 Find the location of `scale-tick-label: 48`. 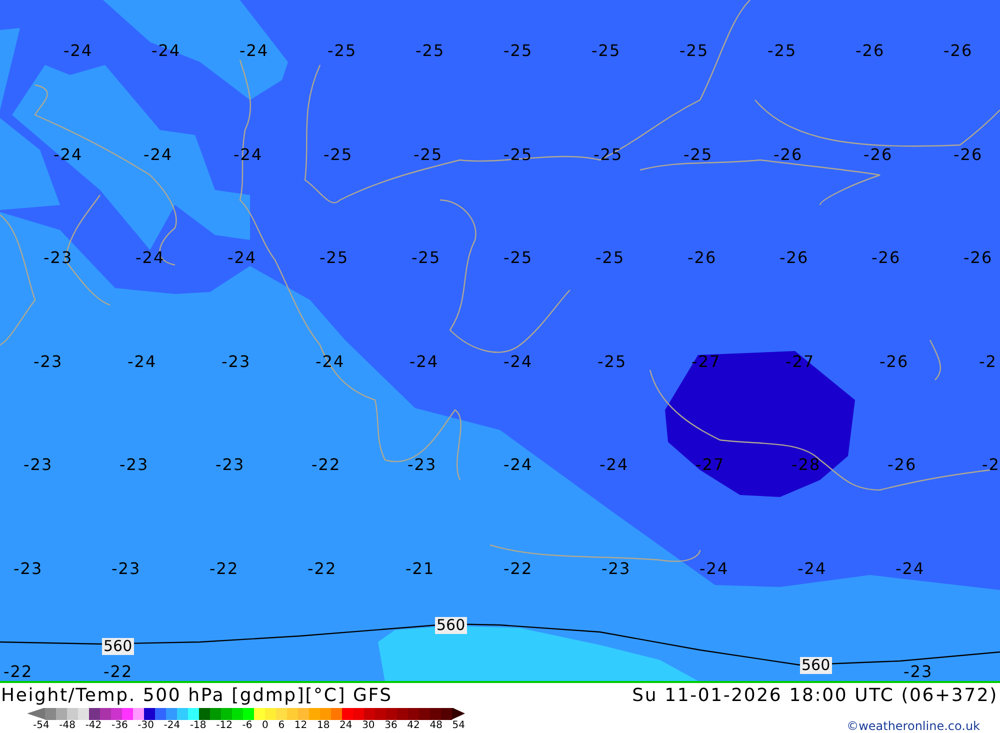

scale-tick-label: 48 is located at coordinates (436, 725).